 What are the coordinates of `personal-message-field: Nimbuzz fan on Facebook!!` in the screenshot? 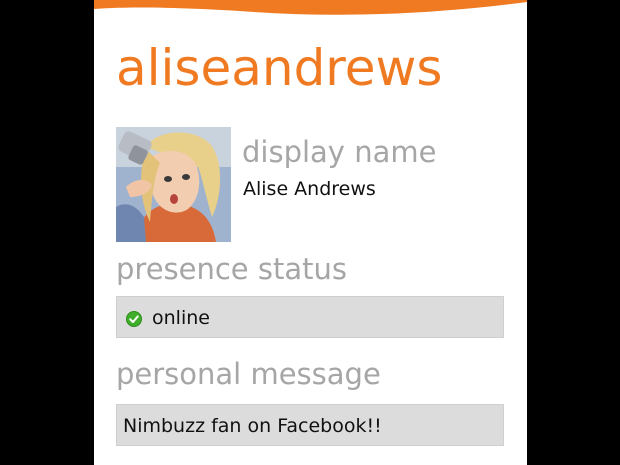 It's located at (310, 425).